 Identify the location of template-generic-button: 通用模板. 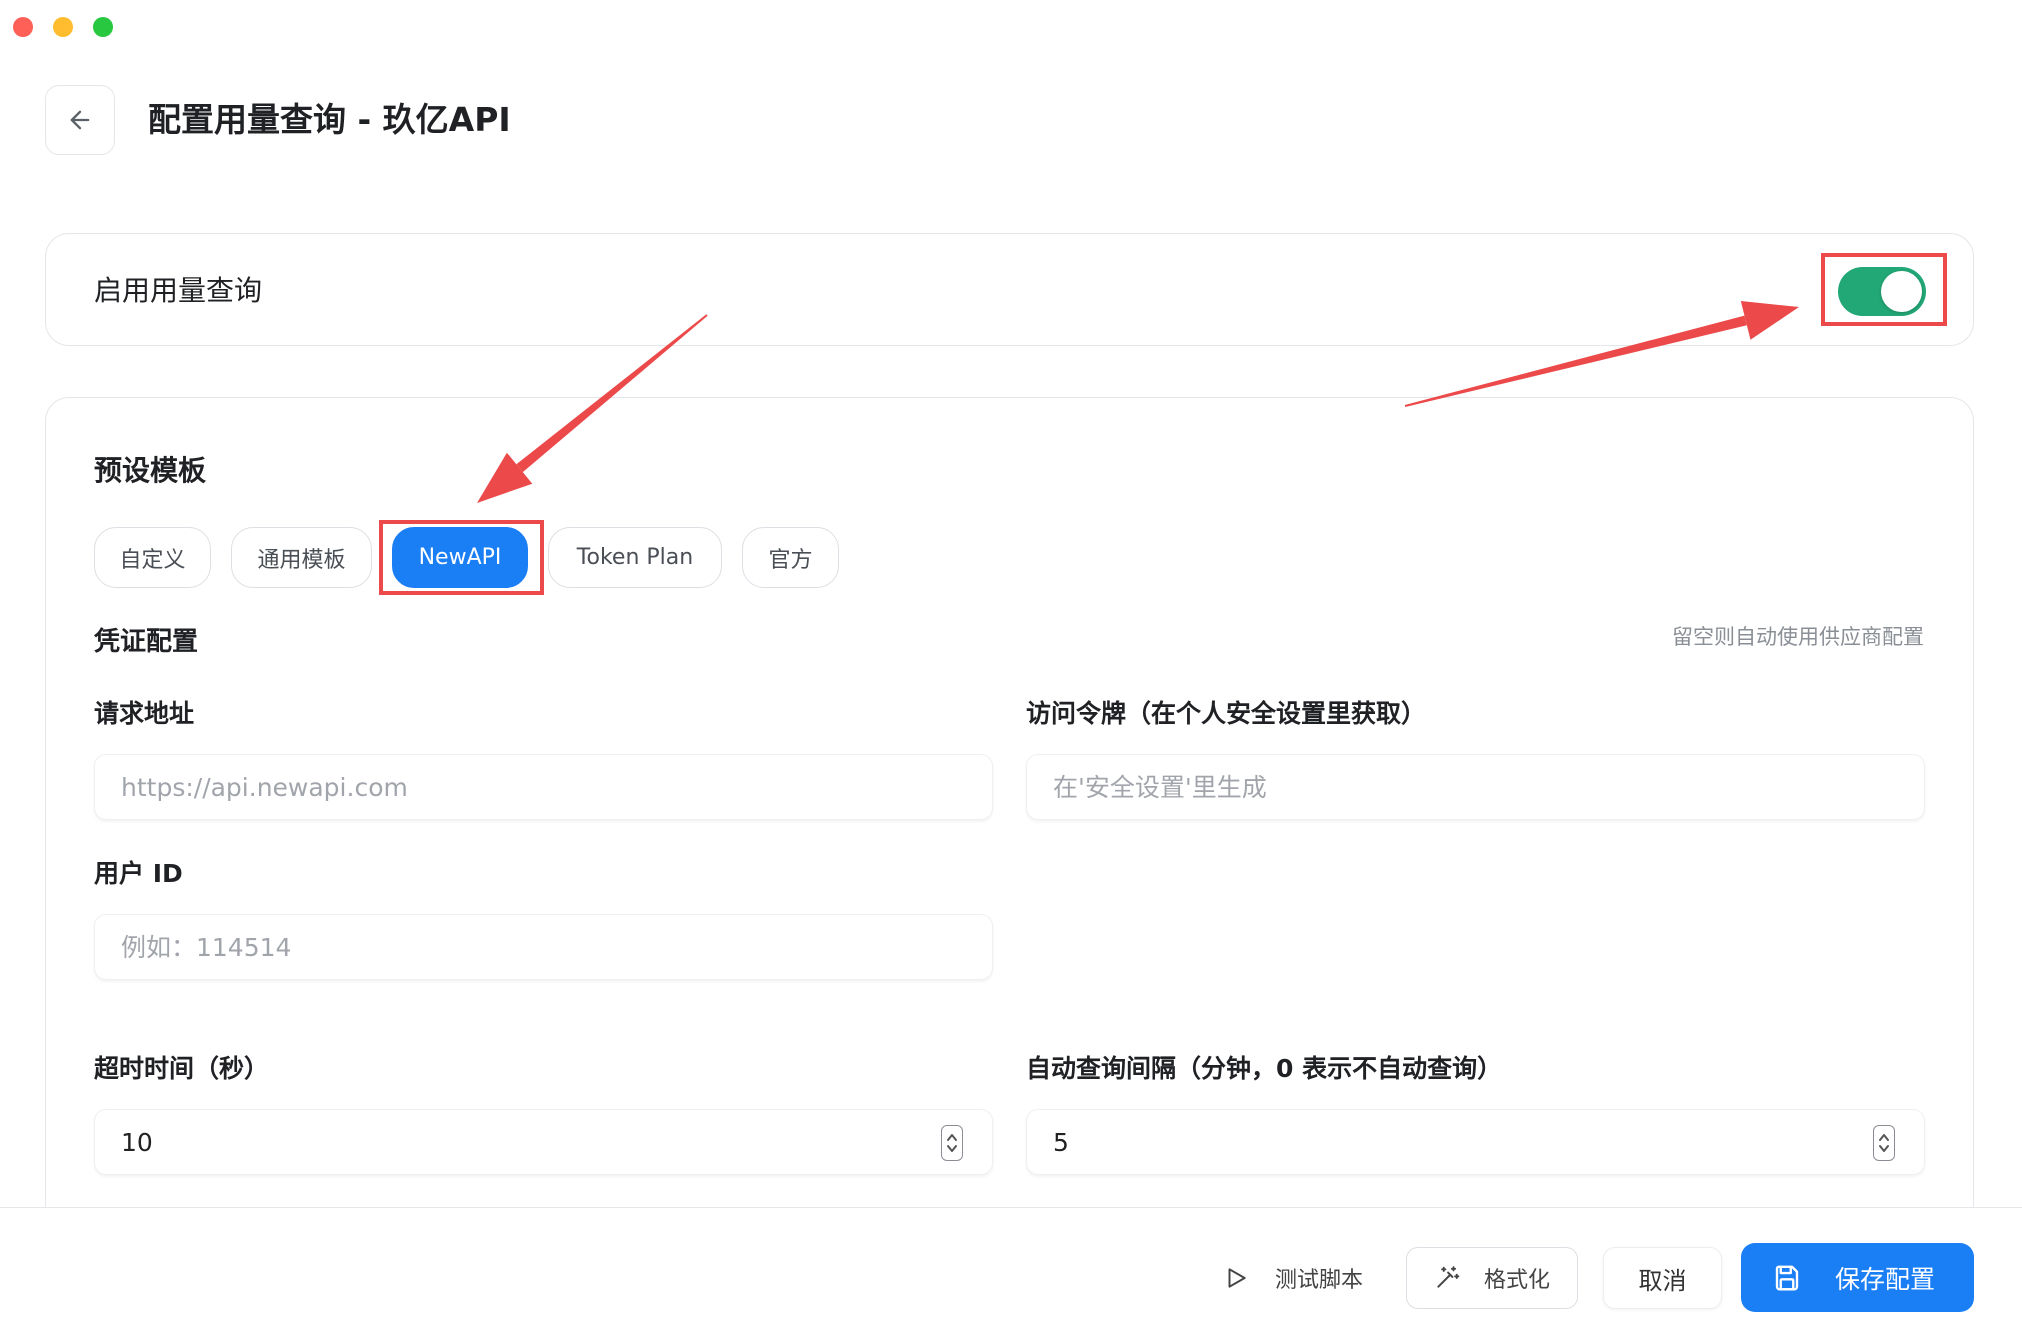
(301, 557).